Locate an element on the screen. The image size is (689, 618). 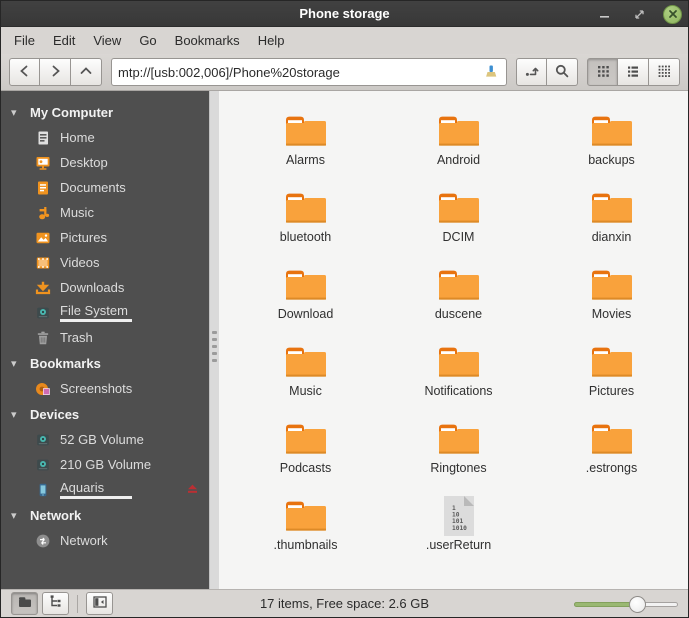
forward-button is located at coordinates (55, 72).